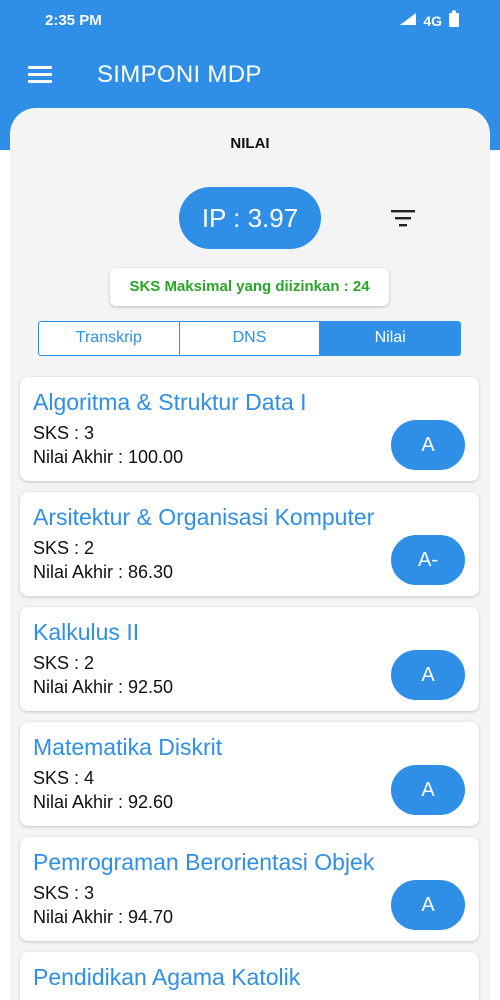 The width and height of the screenshot is (500, 1000). I want to click on tab-nilai: Nilai, so click(390, 338).